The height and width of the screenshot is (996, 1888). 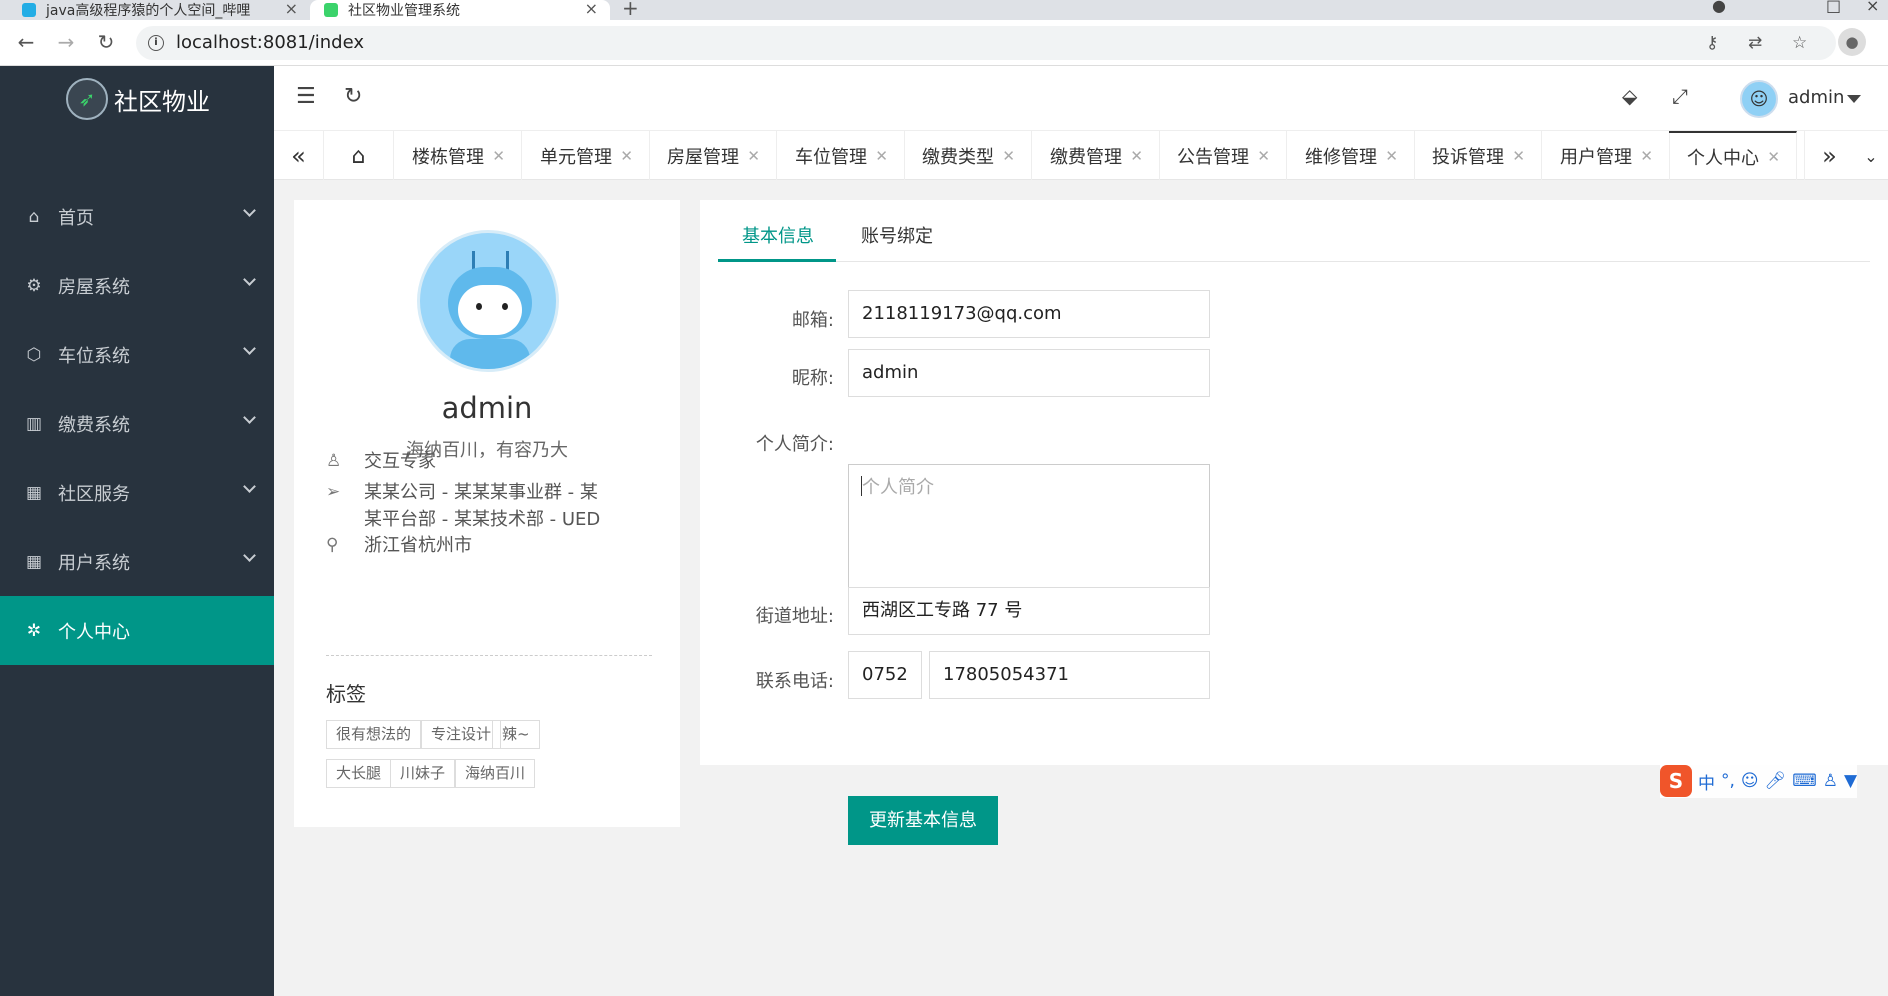 I want to click on bio-textarea: 个人简介, so click(x=1029, y=526).